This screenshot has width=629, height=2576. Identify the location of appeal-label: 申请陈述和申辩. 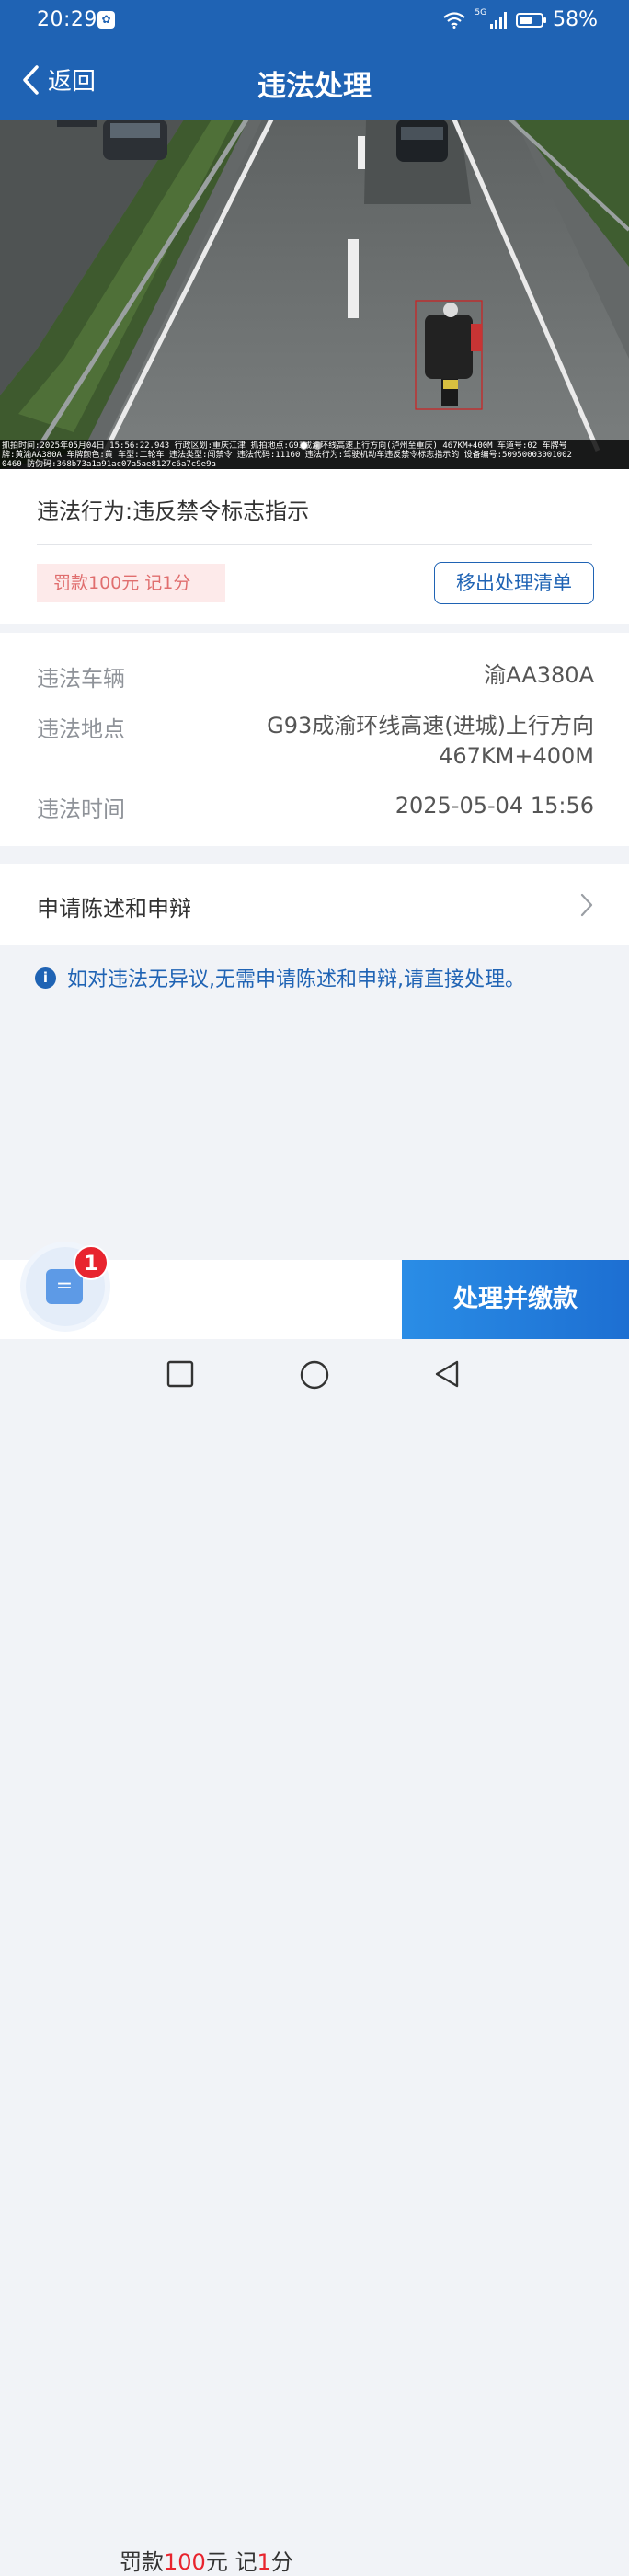
(114, 909).